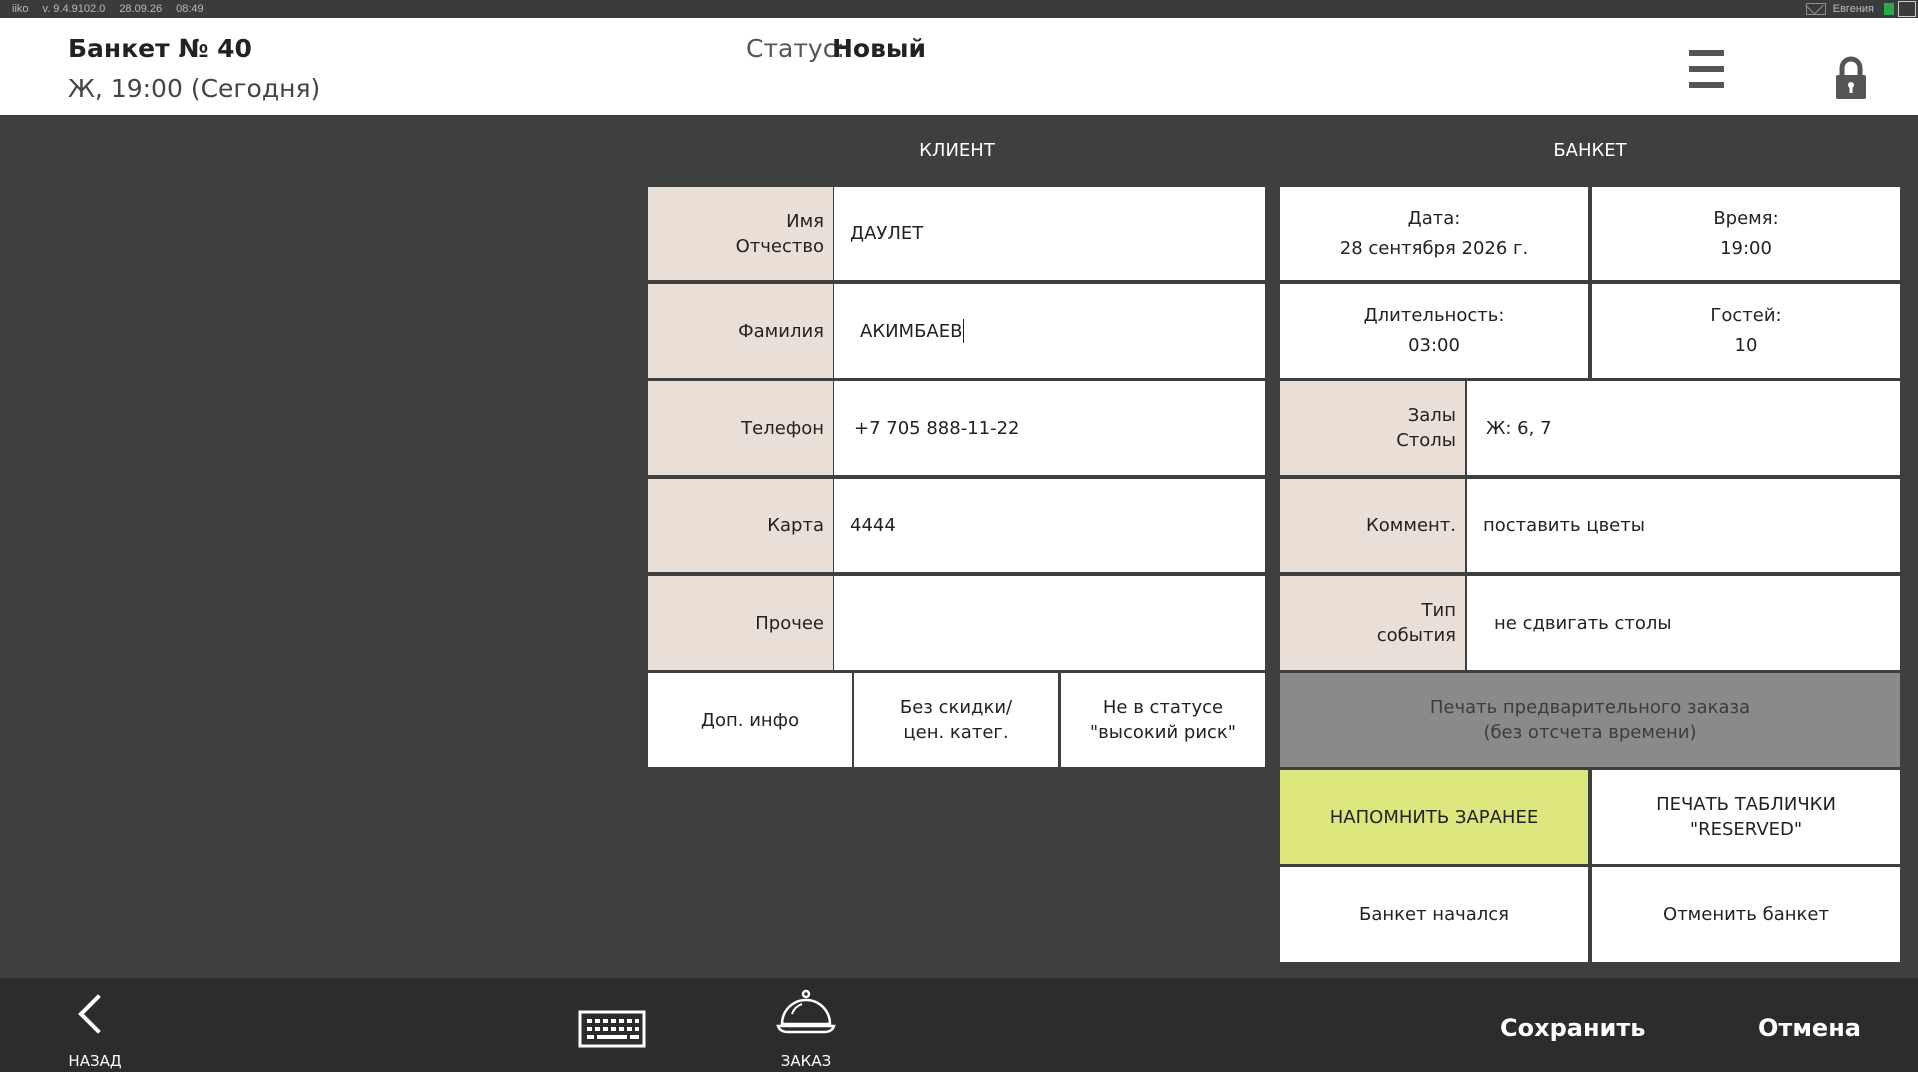  I want to click on event-type-field: не сдвигать столы, so click(1683, 623).